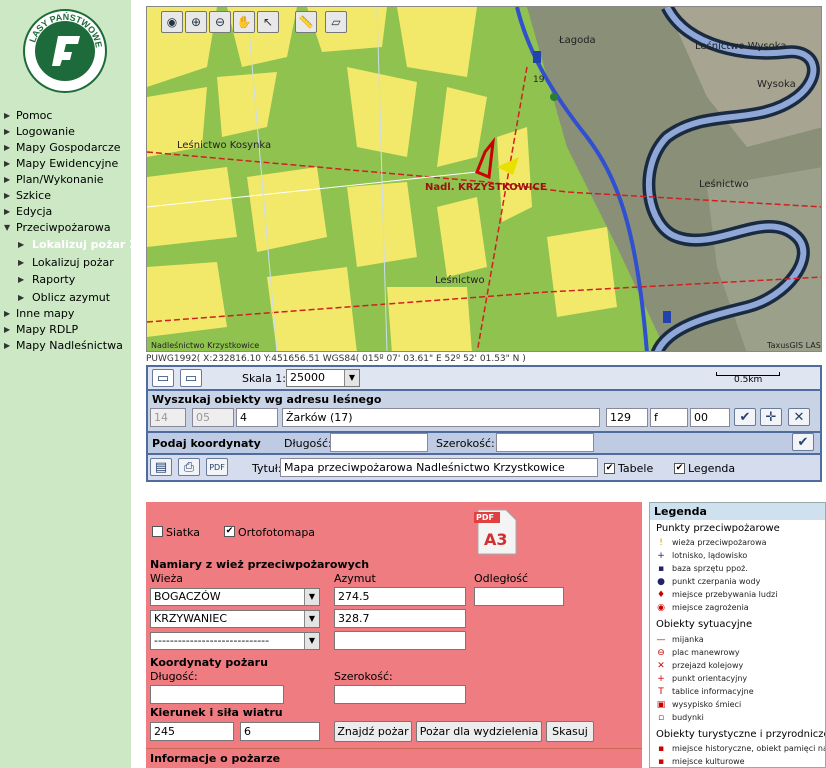 This screenshot has width=826, height=768. What do you see at coordinates (209, 662) in the screenshot?
I see `koordynaty-title: Koordynaty pożaru` at bounding box center [209, 662].